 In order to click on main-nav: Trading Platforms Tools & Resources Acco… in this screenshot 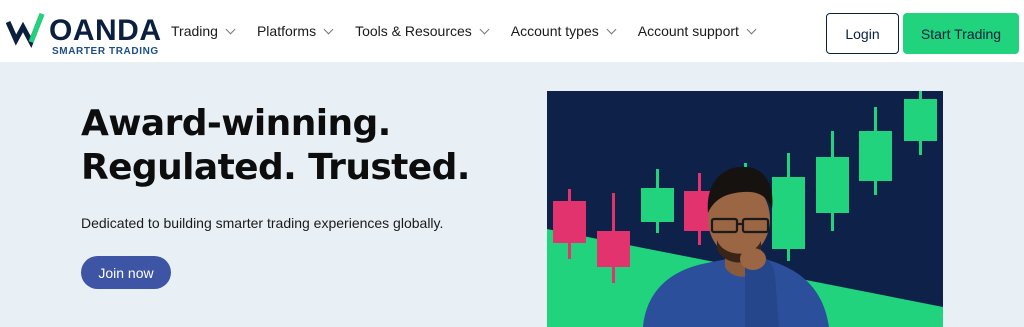, I will do `click(464, 31)`.